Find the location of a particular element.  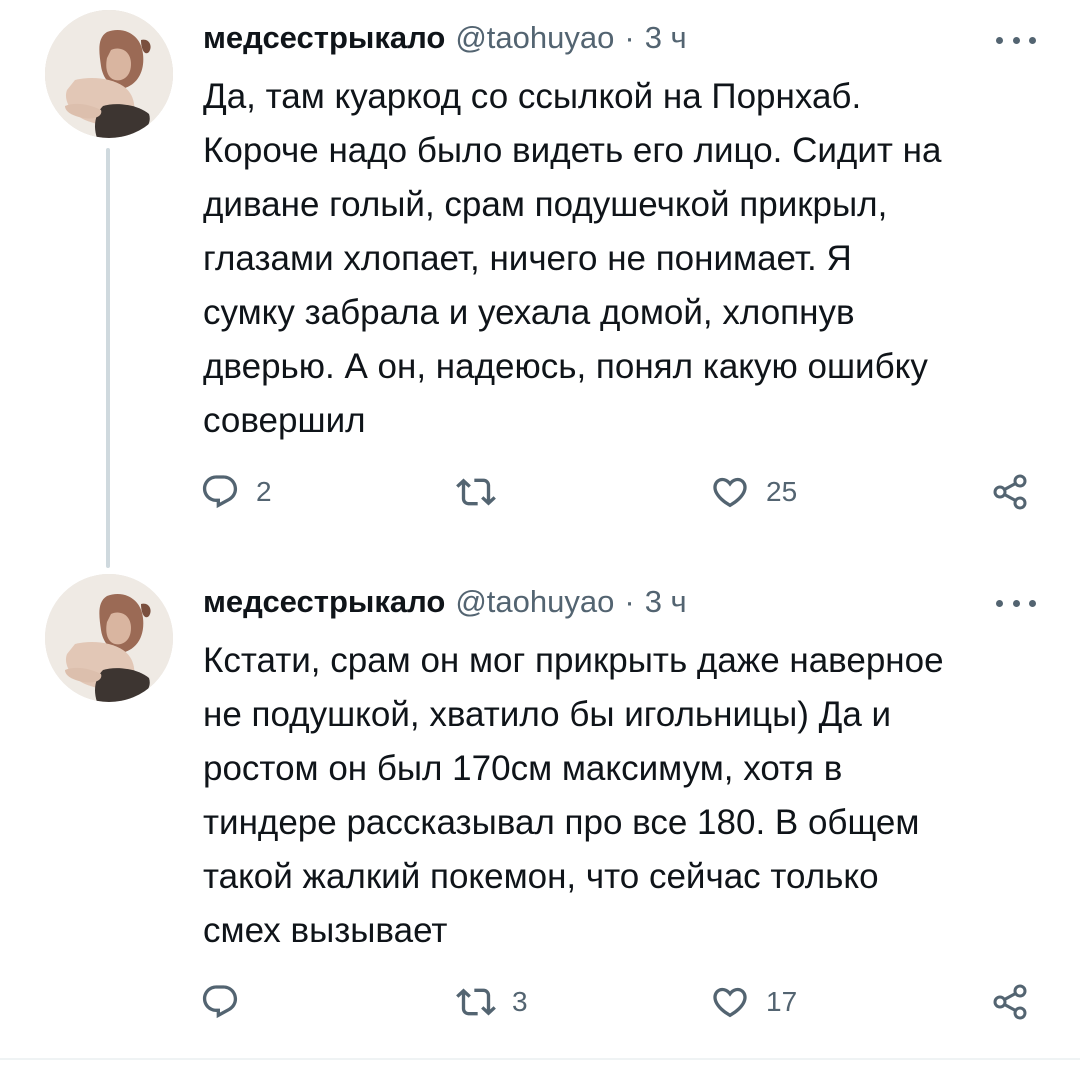

retweet-button: 3 is located at coordinates (492, 1002).